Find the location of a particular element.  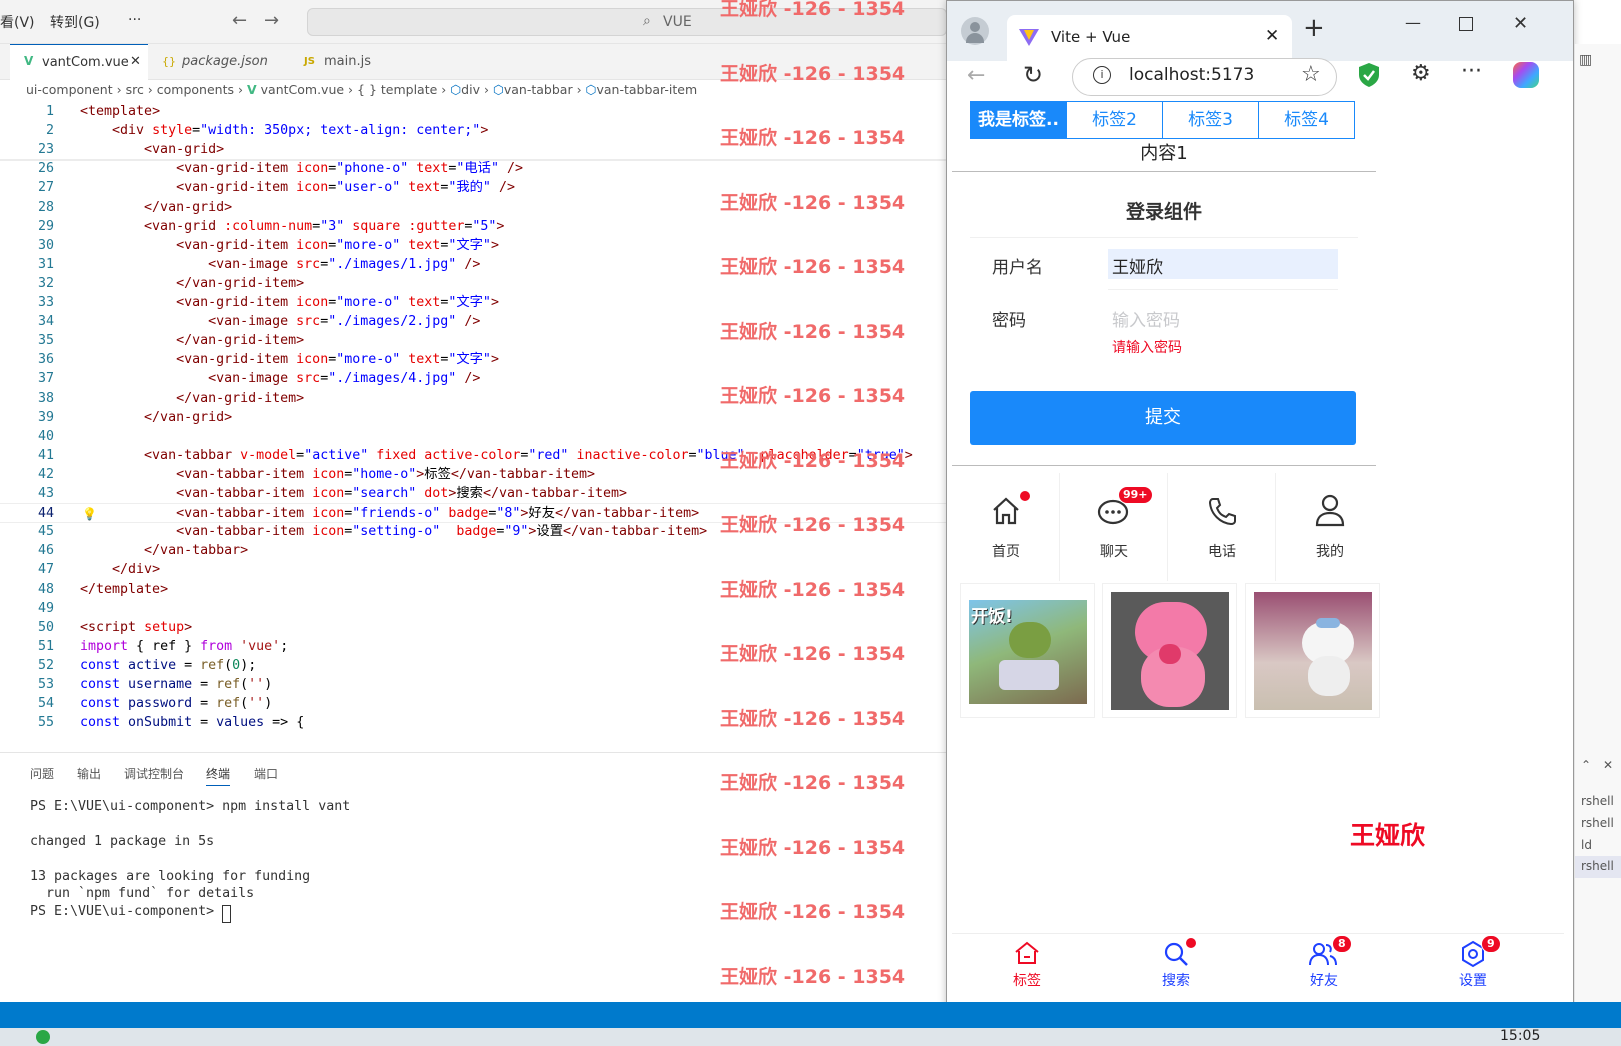

panel-tab-output: 输出 is located at coordinates (89, 773).